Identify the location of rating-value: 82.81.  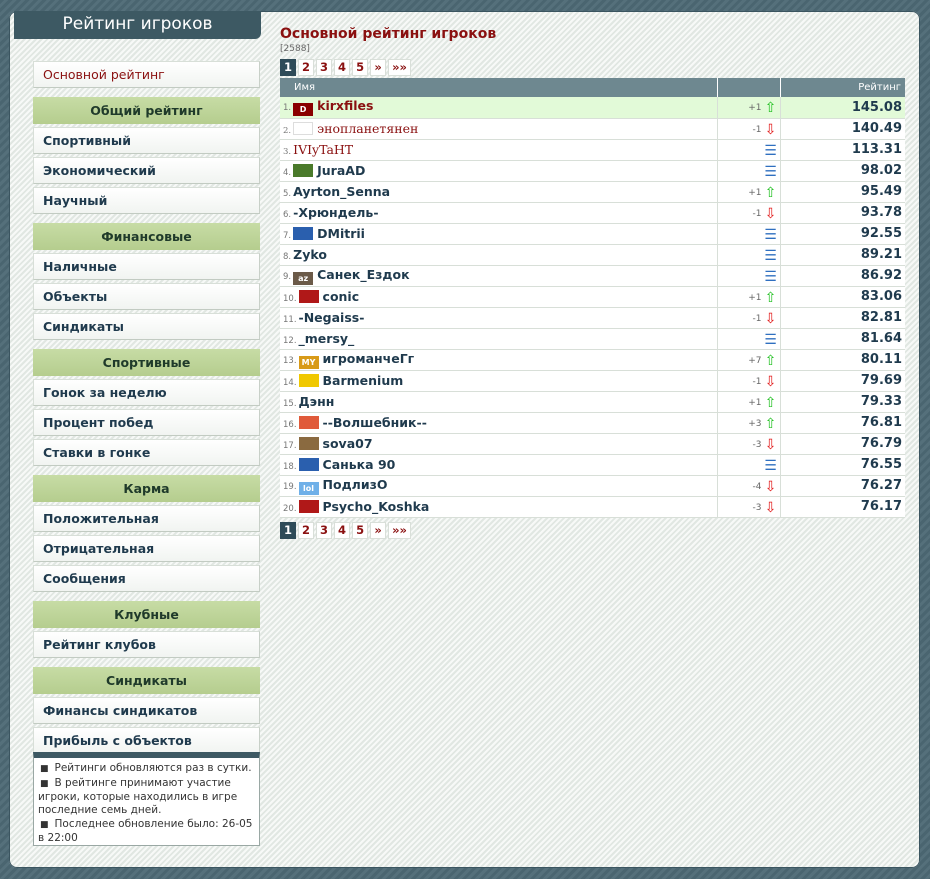
(842, 318).